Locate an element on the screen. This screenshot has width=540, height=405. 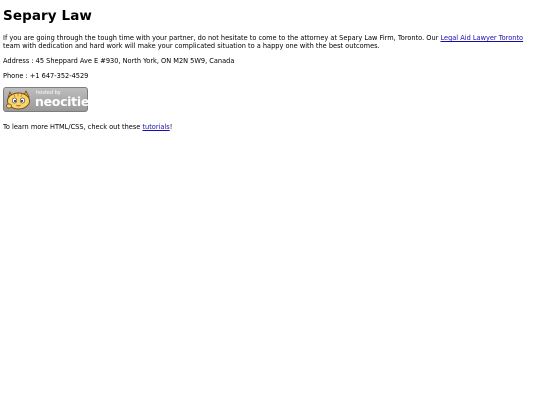
footer-text-start: To learn more HTML/CSS, check out these is located at coordinates (73, 127).